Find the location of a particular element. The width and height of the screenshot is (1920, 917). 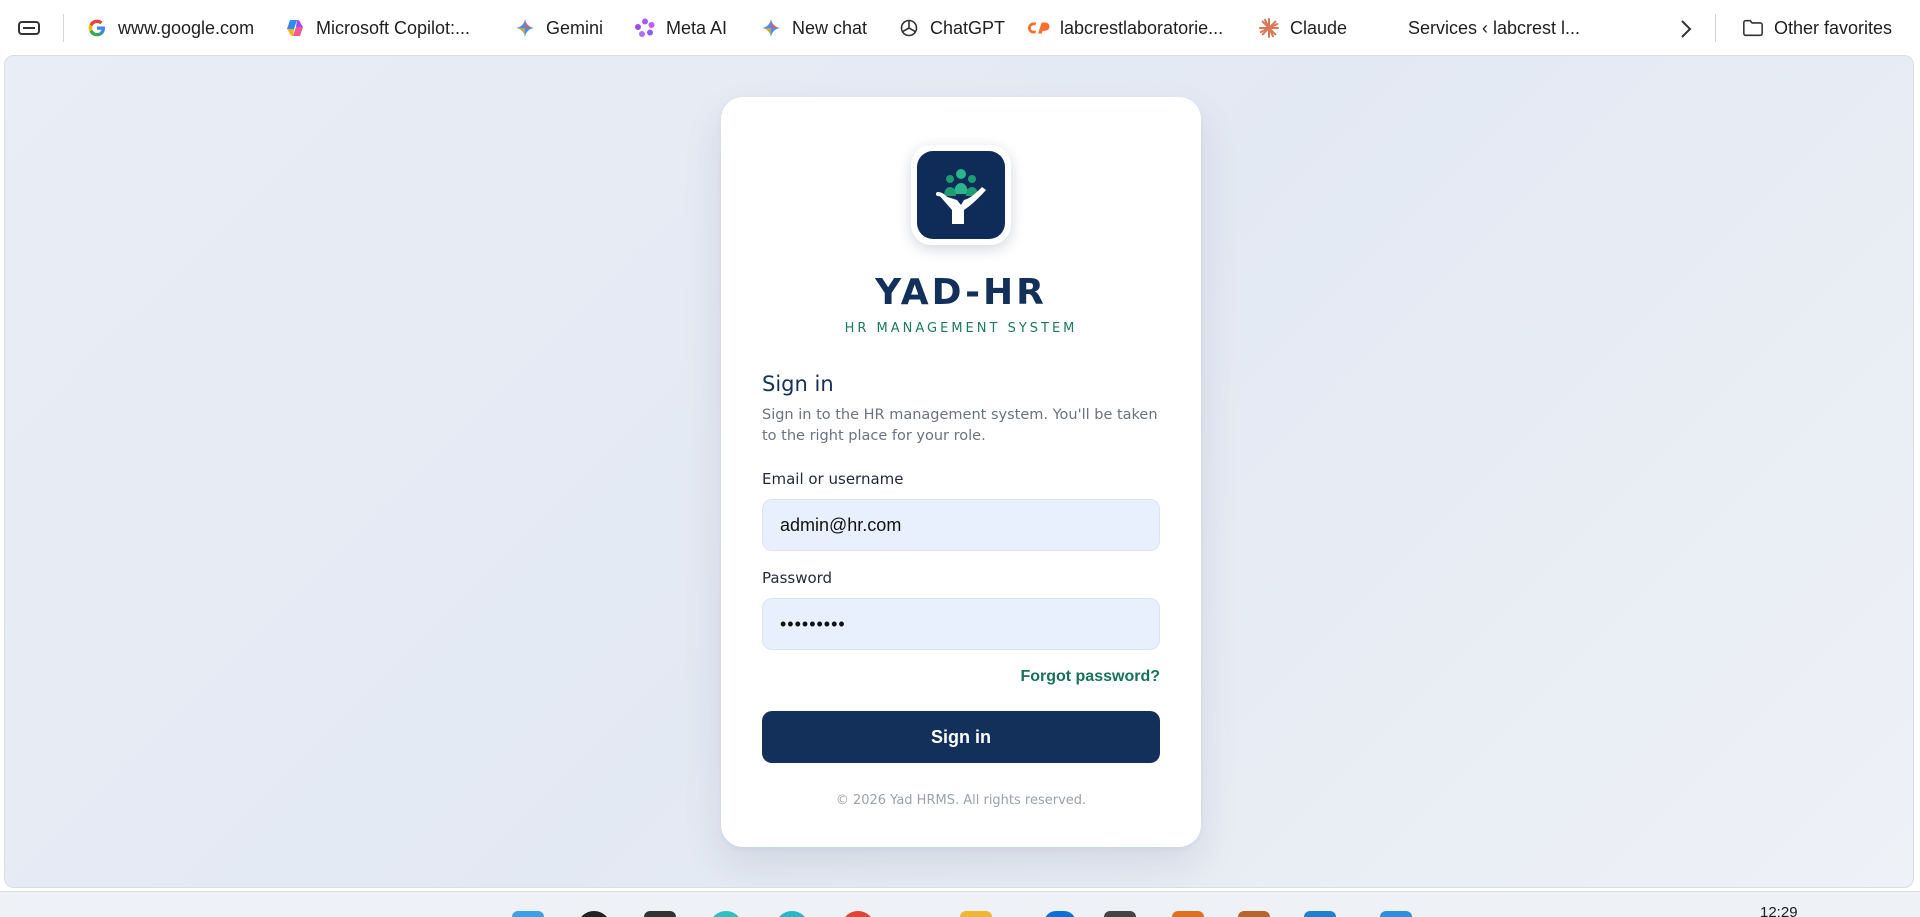

google-icon is located at coordinates (97, 28).